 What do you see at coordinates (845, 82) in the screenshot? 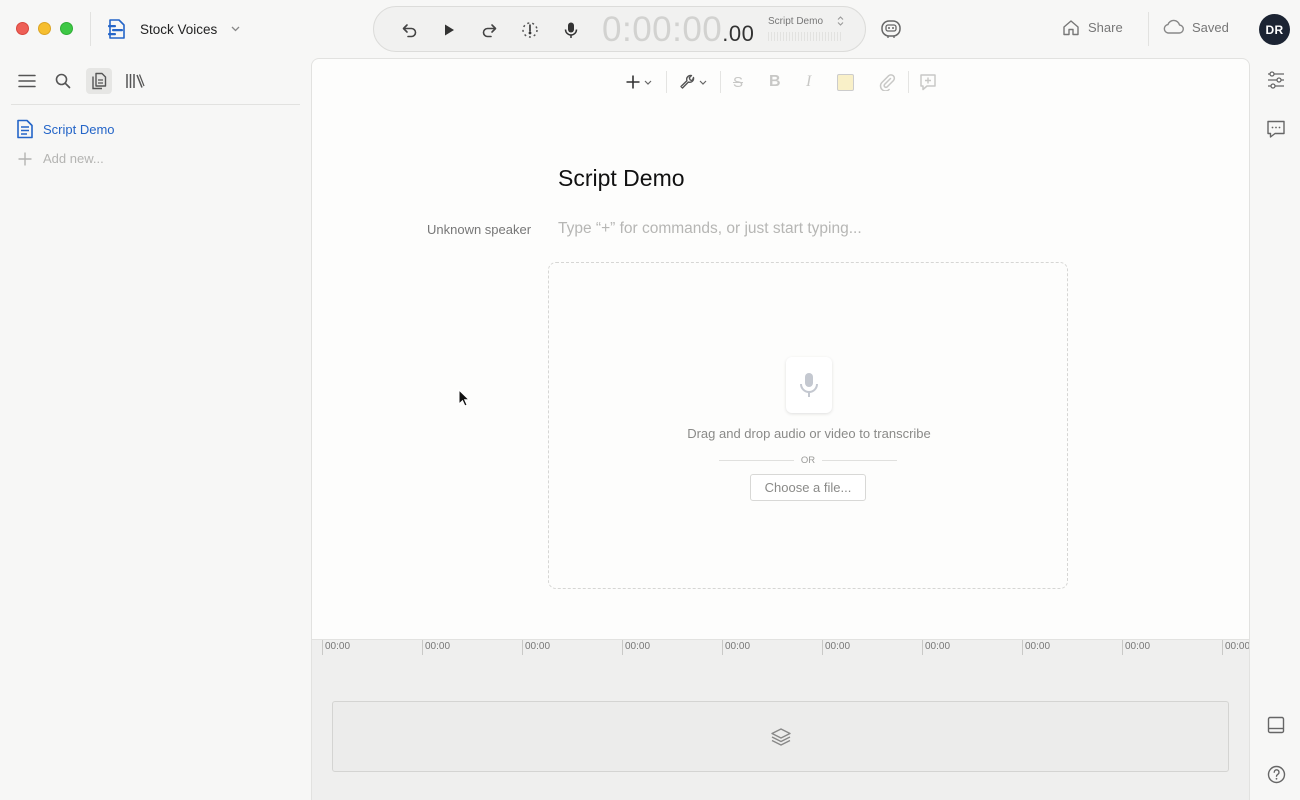
I see `highlight-color-icon` at bounding box center [845, 82].